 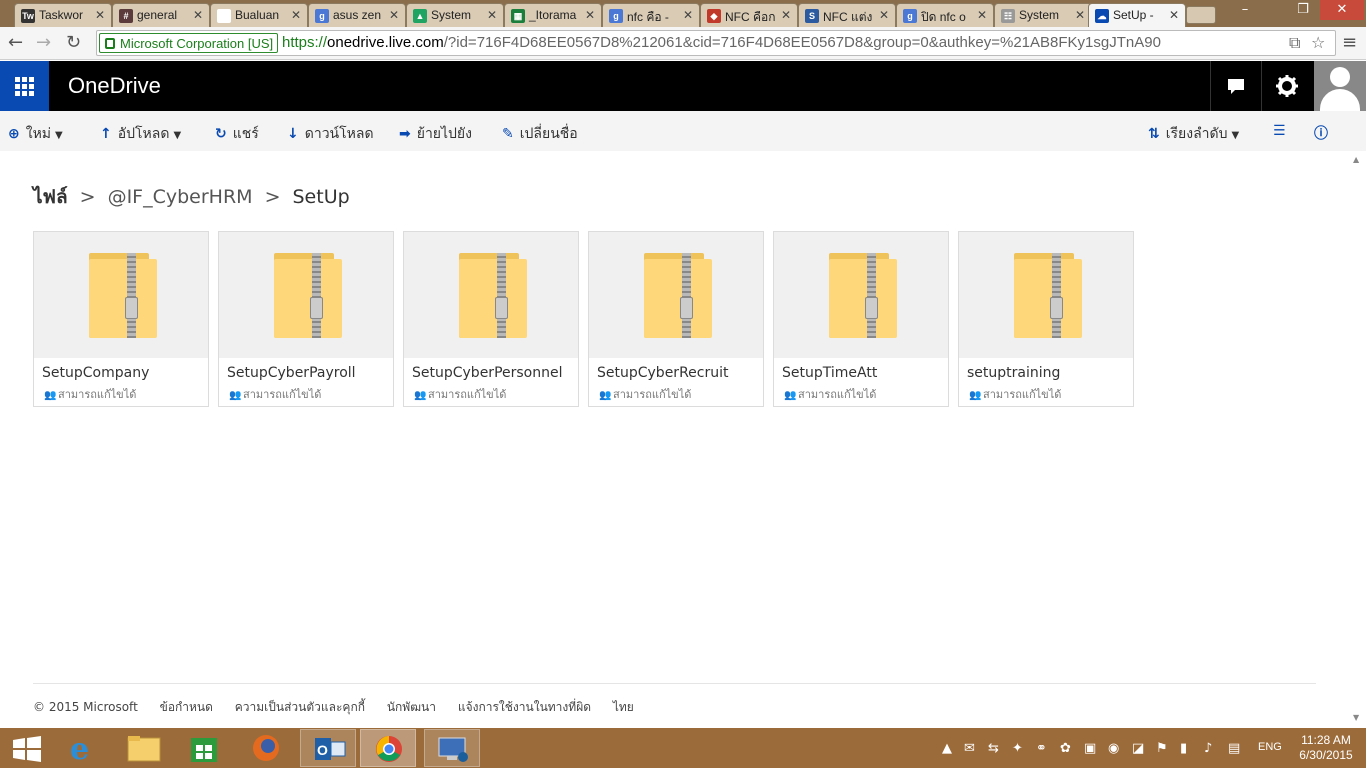 I want to click on browser-tab: Bualuan ✕, so click(x=259, y=15).